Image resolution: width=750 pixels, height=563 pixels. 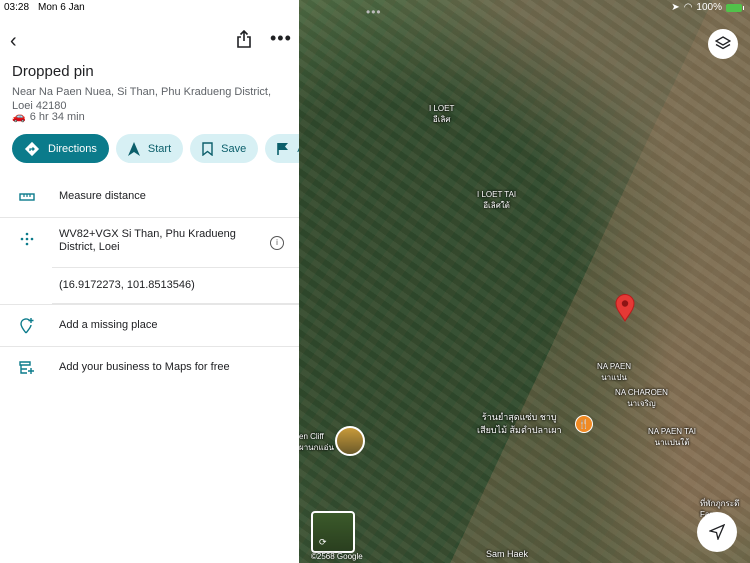 I want to click on layers-button, so click(x=723, y=44).